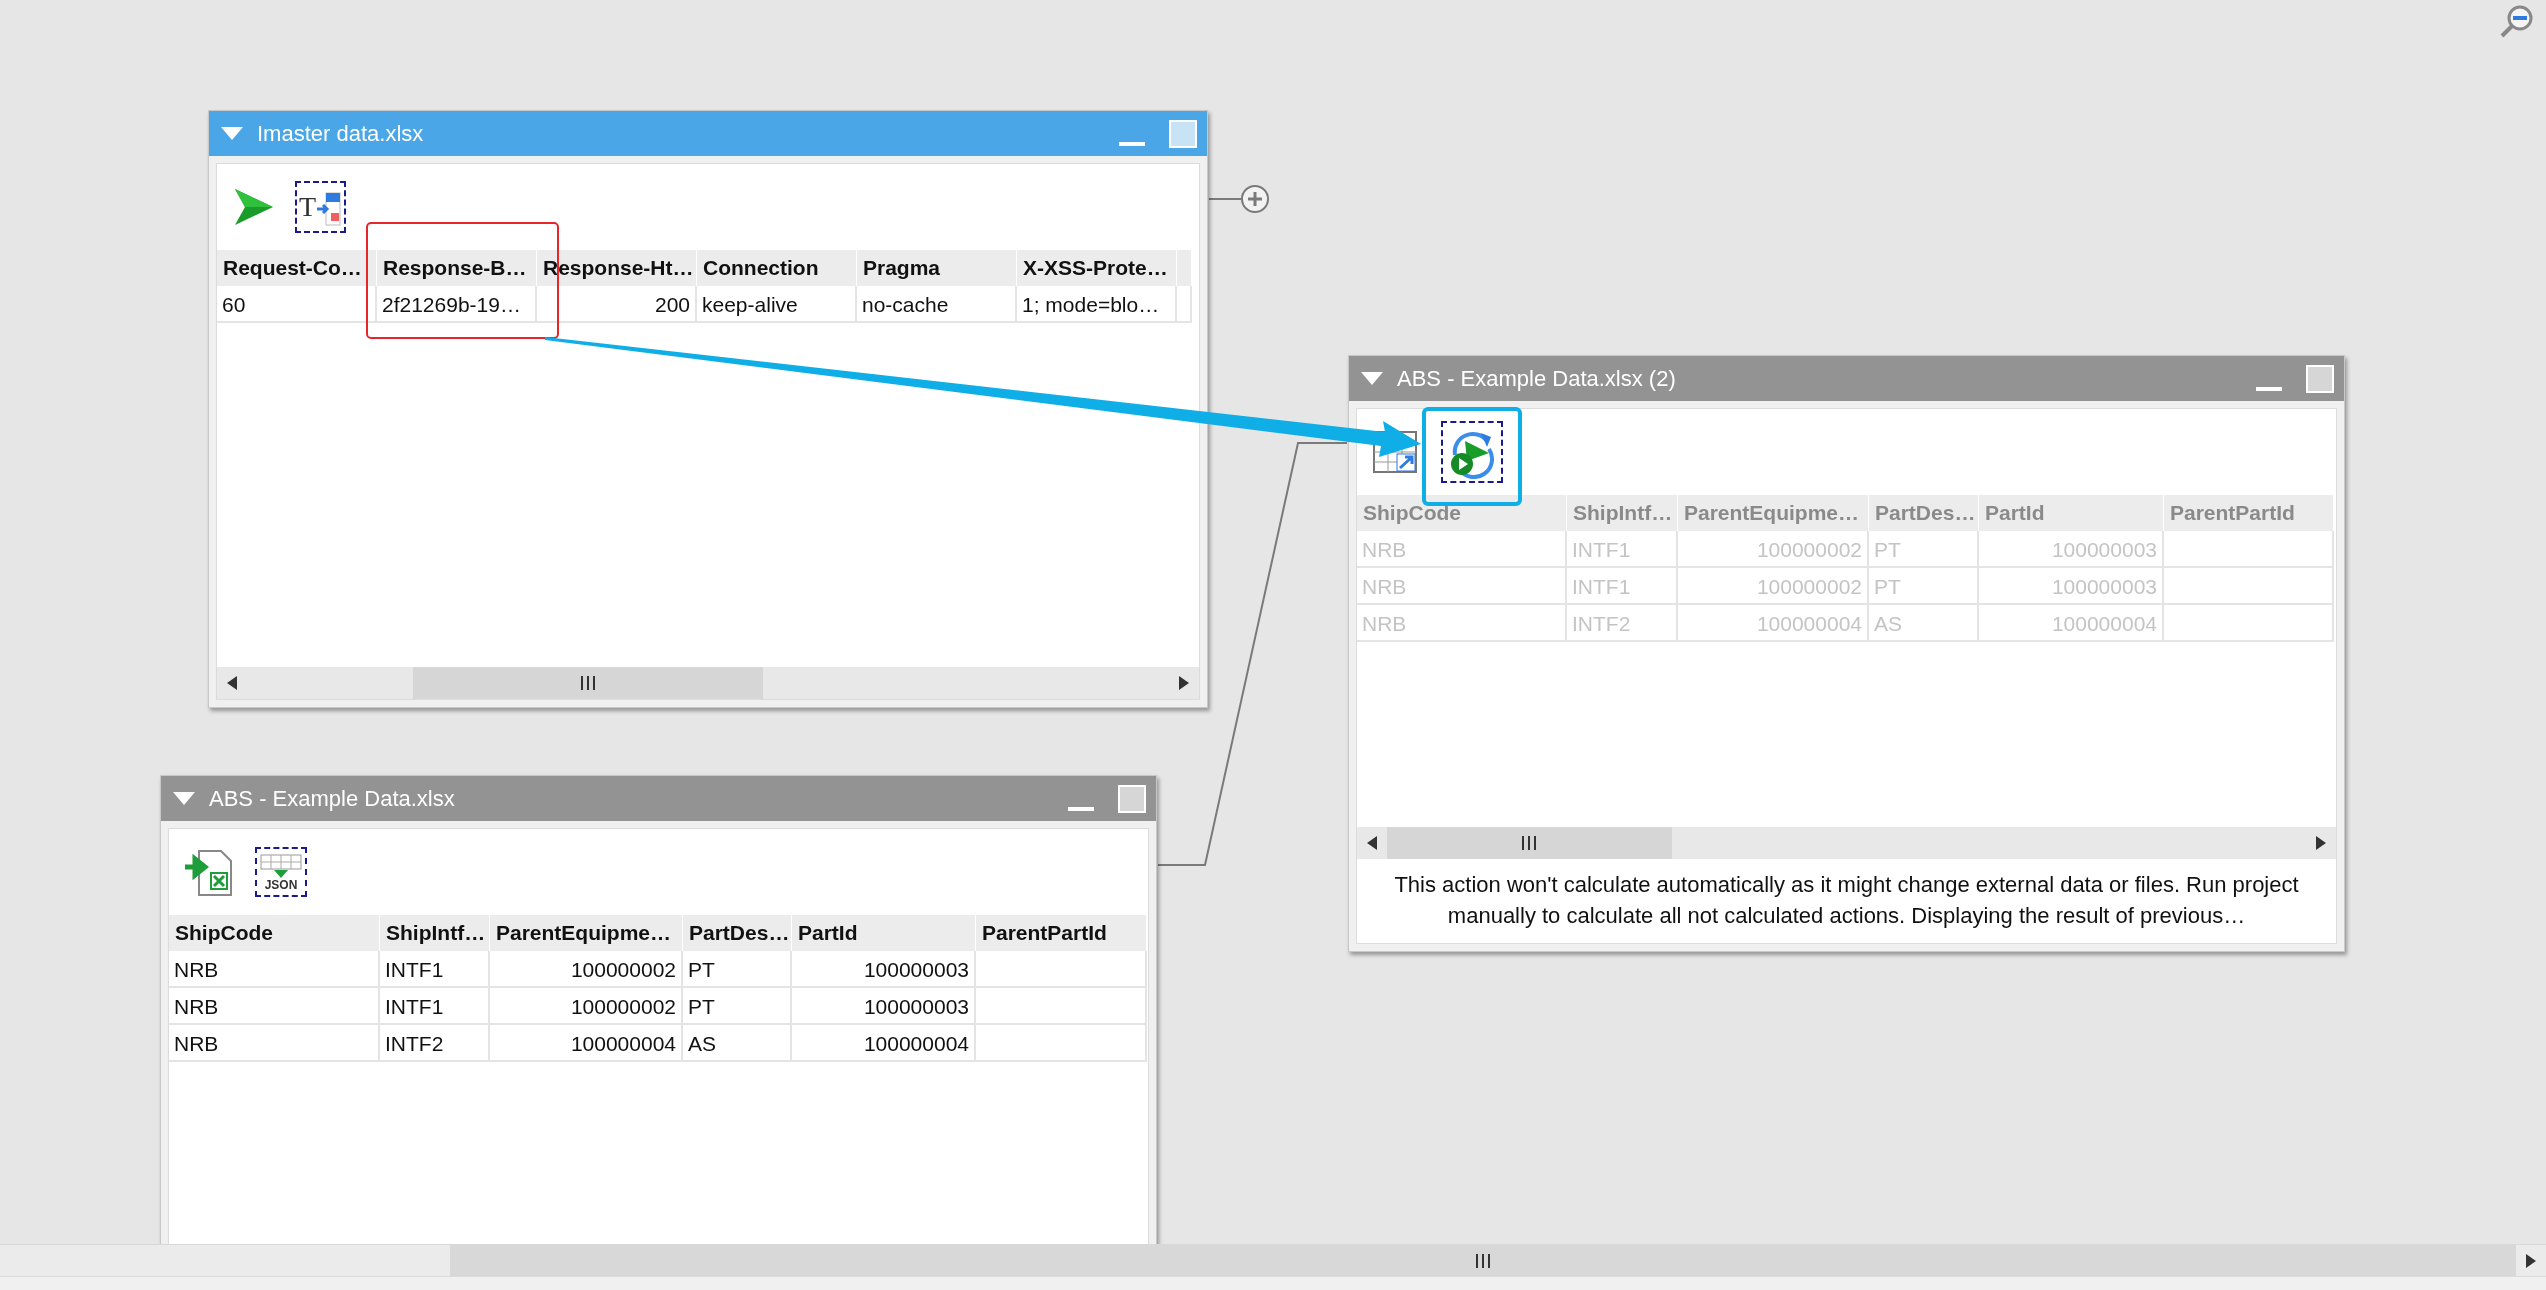 This screenshot has width=2546, height=1290. Describe the element at coordinates (274, 933) in the screenshot. I see `column-header: ShipCode` at that location.